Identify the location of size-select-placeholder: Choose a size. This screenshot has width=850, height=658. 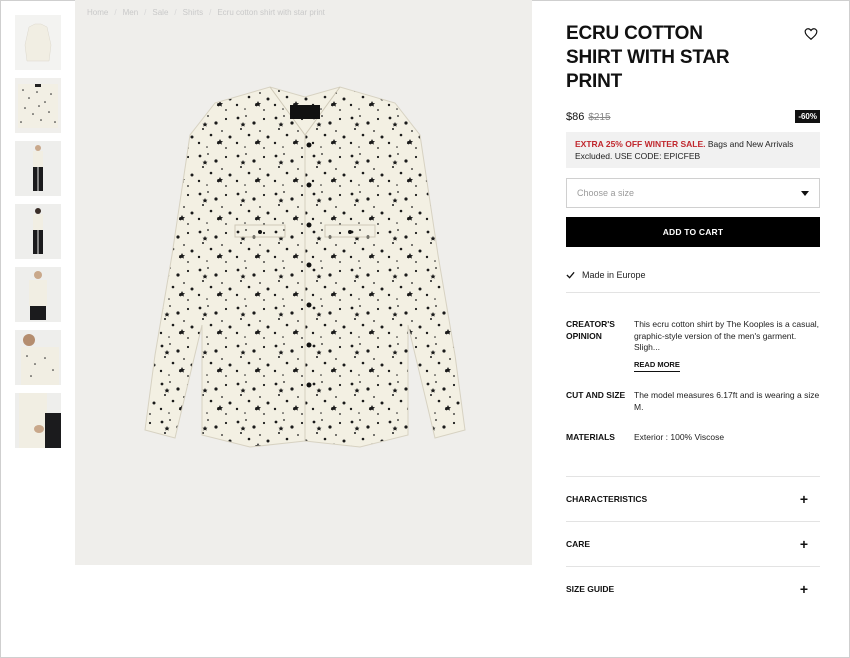
(606, 193).